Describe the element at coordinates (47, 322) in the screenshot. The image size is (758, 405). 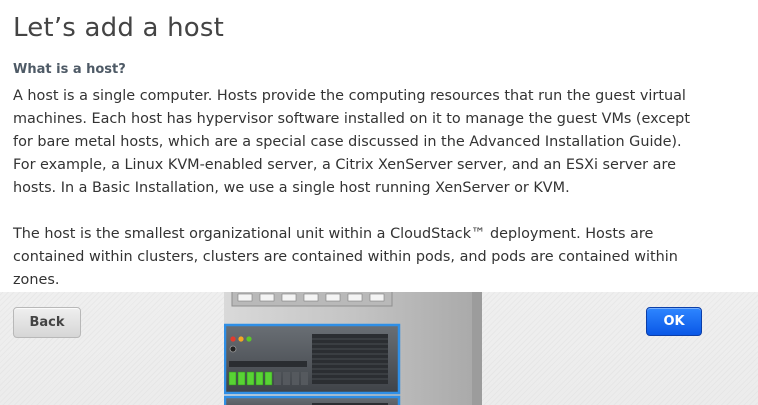
I see `back-button: Back` at that location.